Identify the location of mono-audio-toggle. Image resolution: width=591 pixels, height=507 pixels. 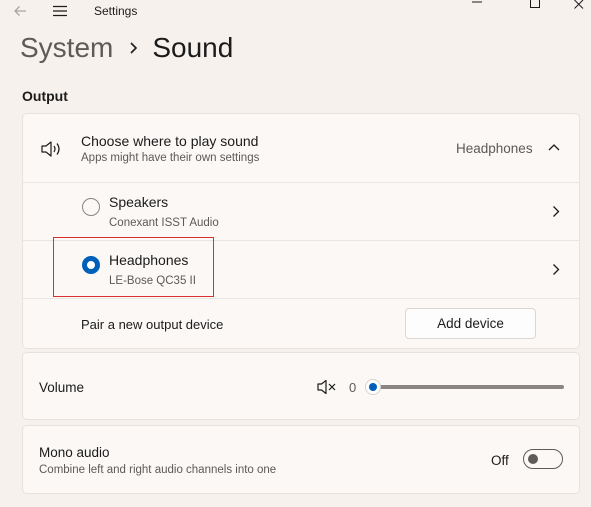
(543, 459).